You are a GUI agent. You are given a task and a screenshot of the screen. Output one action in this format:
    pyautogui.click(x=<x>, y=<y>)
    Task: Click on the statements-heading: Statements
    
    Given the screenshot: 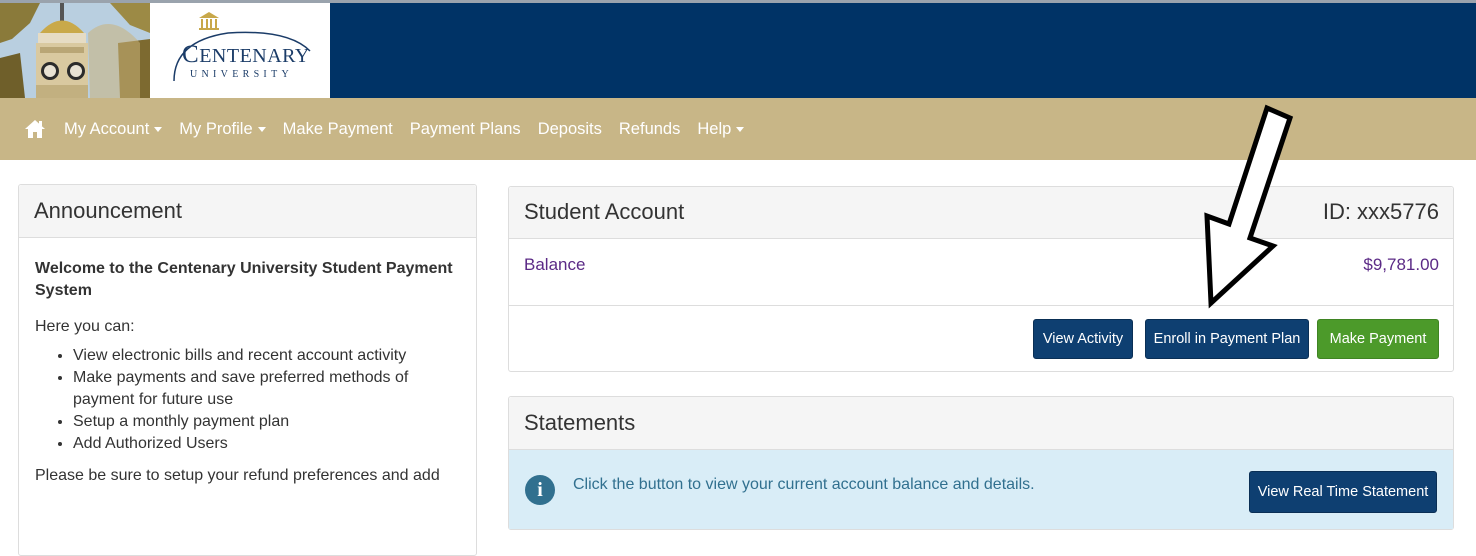 What is the action you would take?
    pyautogui.click(x=580, y=422)
    